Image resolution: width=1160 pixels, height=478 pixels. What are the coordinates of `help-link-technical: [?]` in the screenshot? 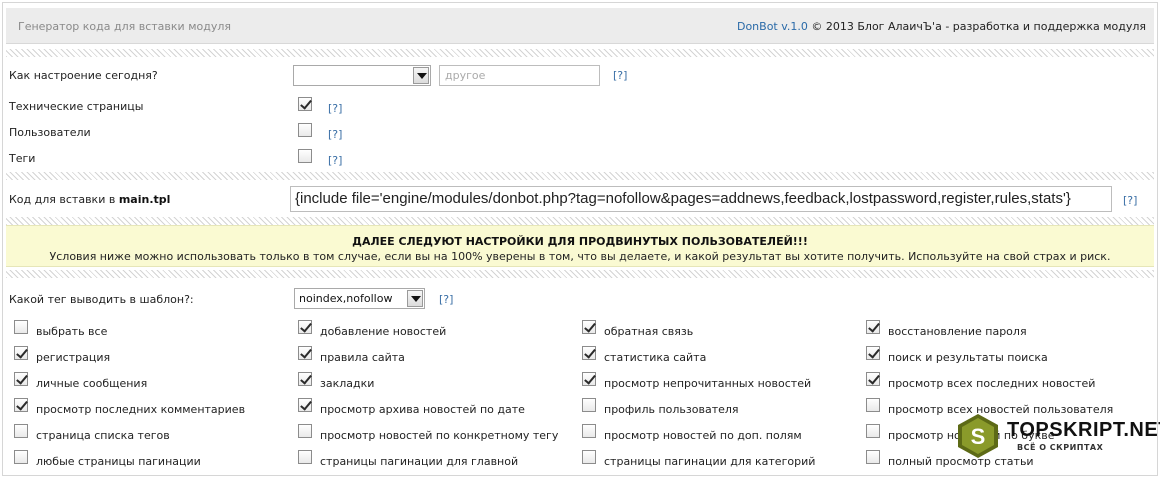 It's located at (335, 108).